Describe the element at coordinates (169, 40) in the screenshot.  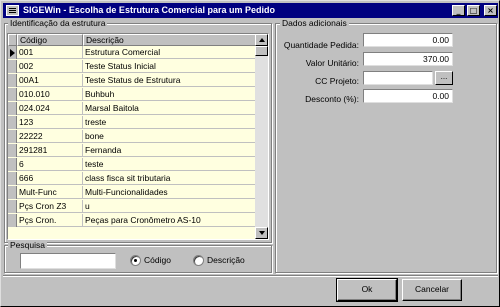
I see `column-header-descricao: Descrição` at that location.